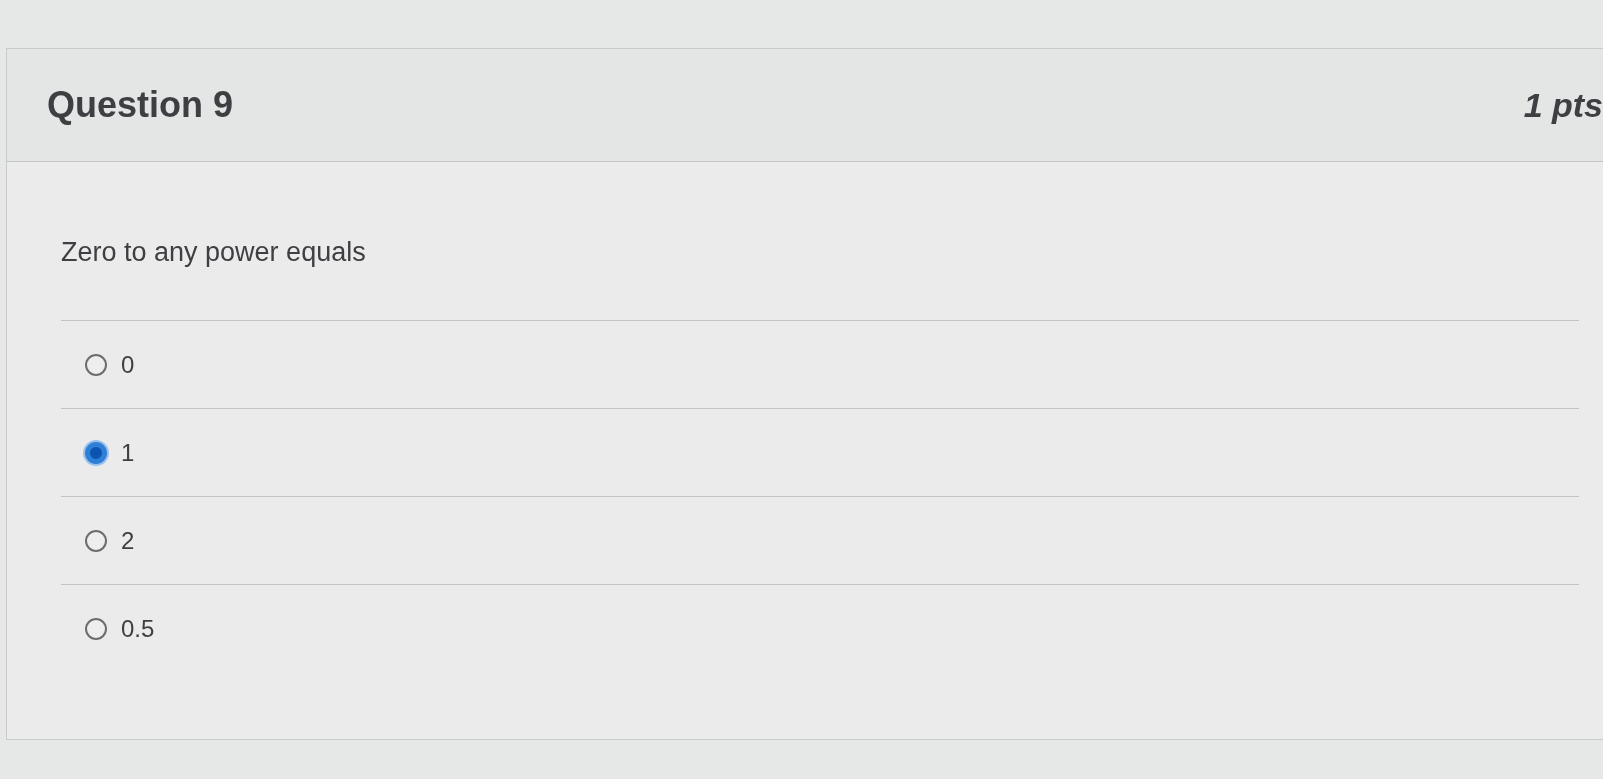  Describe the element at coordinates (128, 452) in the screenshot. I see `answer-label: 1` at that location.